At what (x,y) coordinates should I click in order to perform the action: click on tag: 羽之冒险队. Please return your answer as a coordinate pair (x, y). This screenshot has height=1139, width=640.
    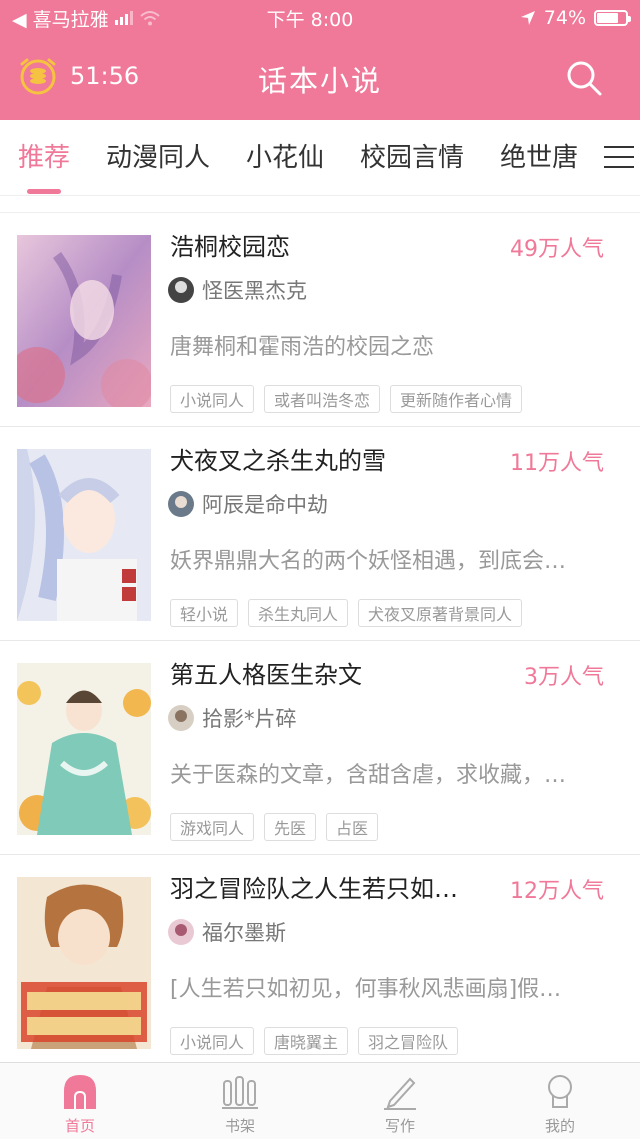
    Looking at the image, I should click on (408, 1041).